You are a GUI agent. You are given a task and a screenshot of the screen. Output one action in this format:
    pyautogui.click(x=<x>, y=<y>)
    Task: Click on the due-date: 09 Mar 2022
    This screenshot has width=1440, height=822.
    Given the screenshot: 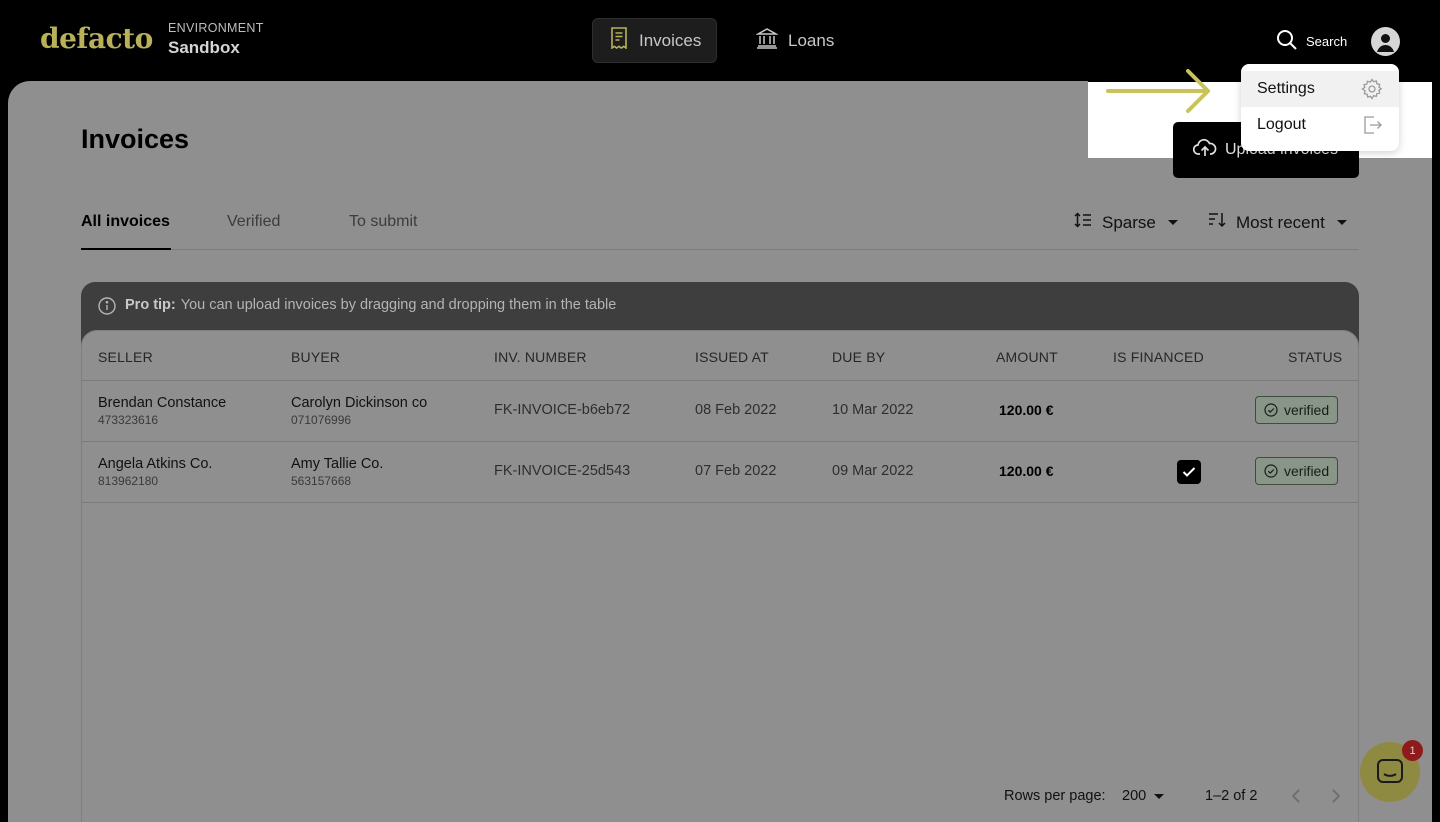 What is the action you would take?
    pyautogui.click(x=873, y=471)
    